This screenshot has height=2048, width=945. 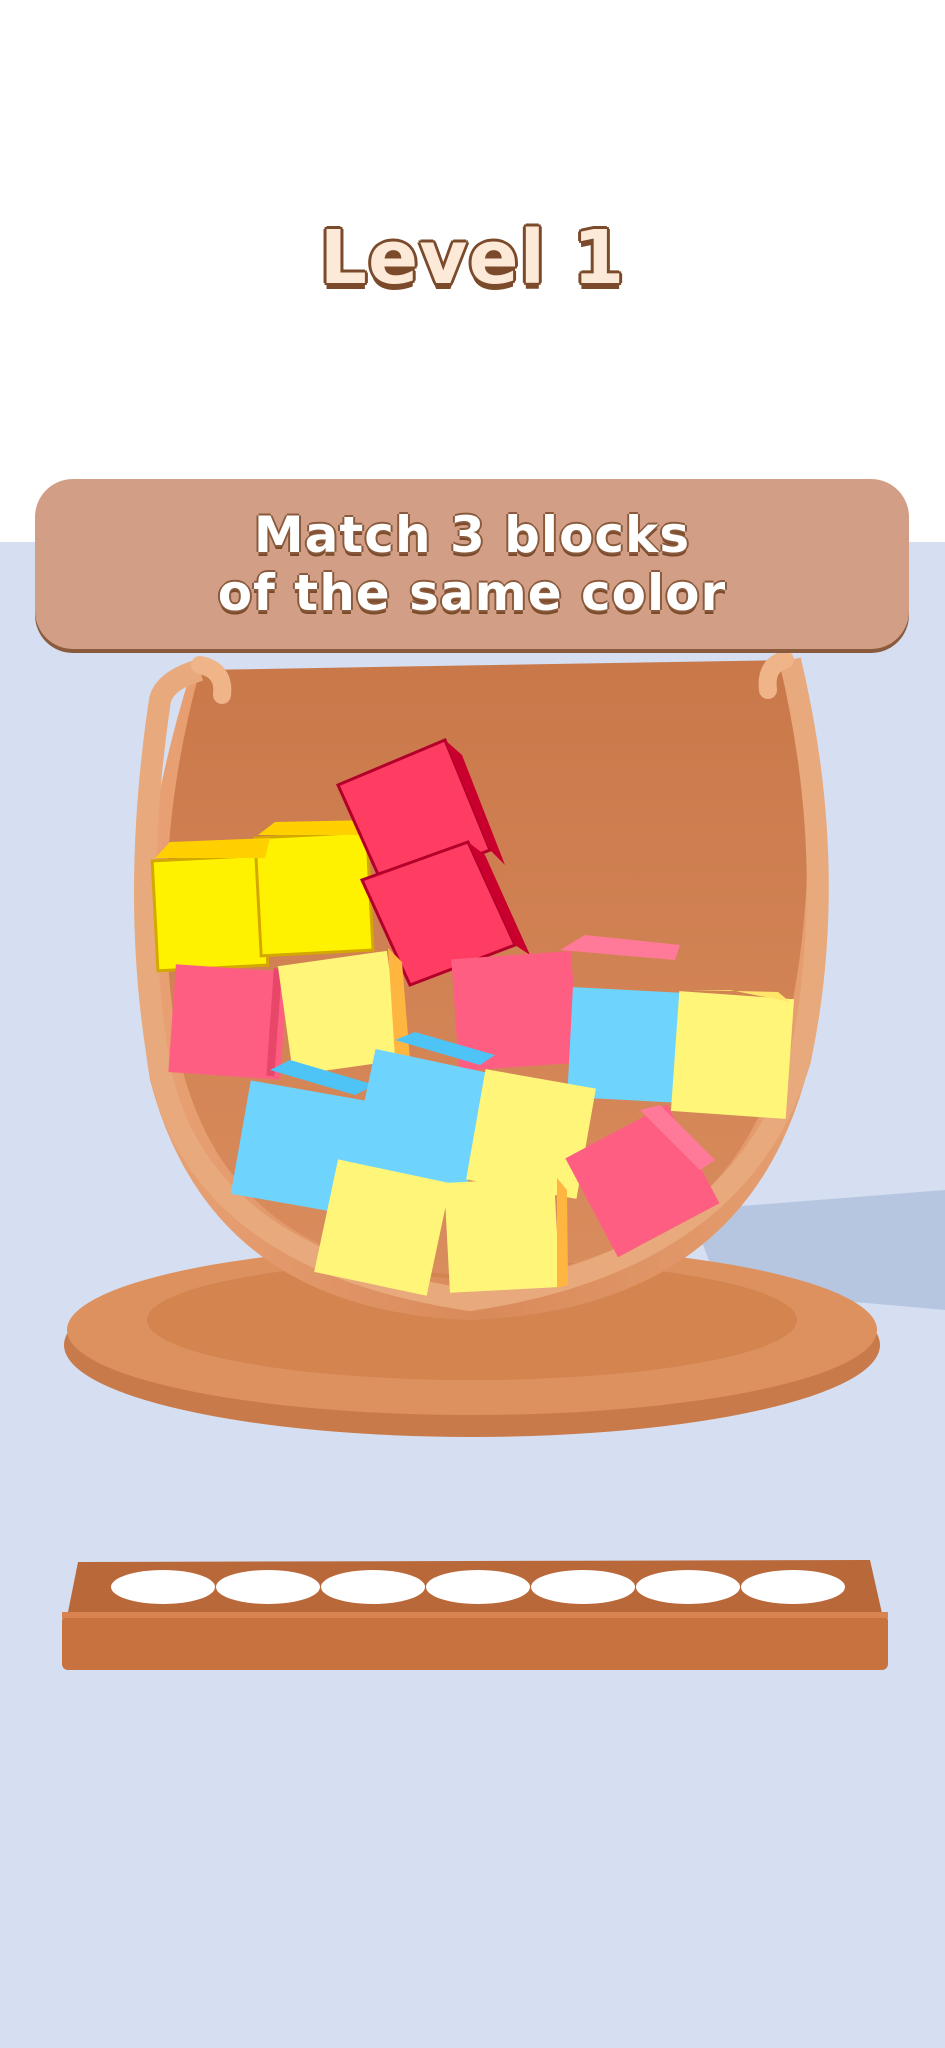 What do you see at coordinates (472, 593) in the screenshot?
I see `instruction-line-2: of the same color` at bounding box center [472, 593].